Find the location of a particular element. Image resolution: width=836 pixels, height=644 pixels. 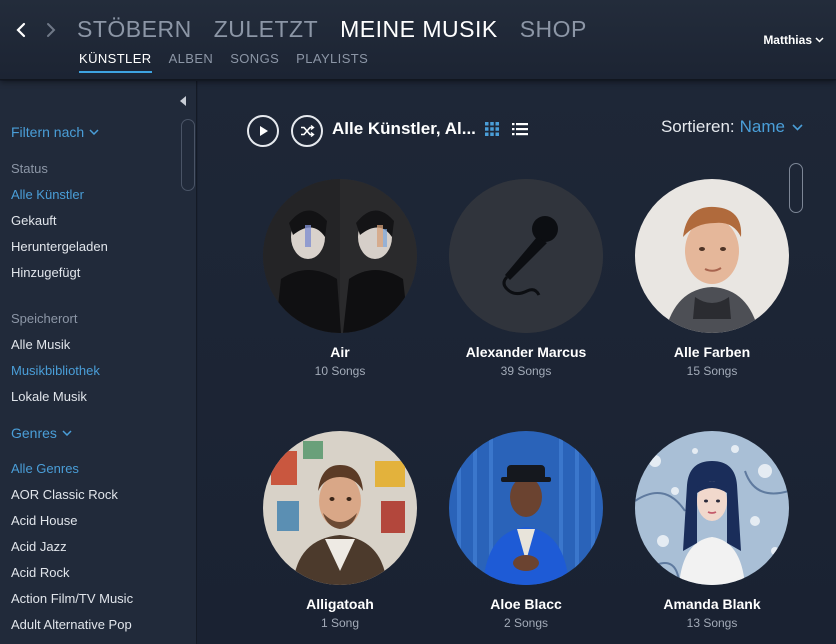

sort-dropdown: Sortieren: Name is located at coordinates (732, 127).